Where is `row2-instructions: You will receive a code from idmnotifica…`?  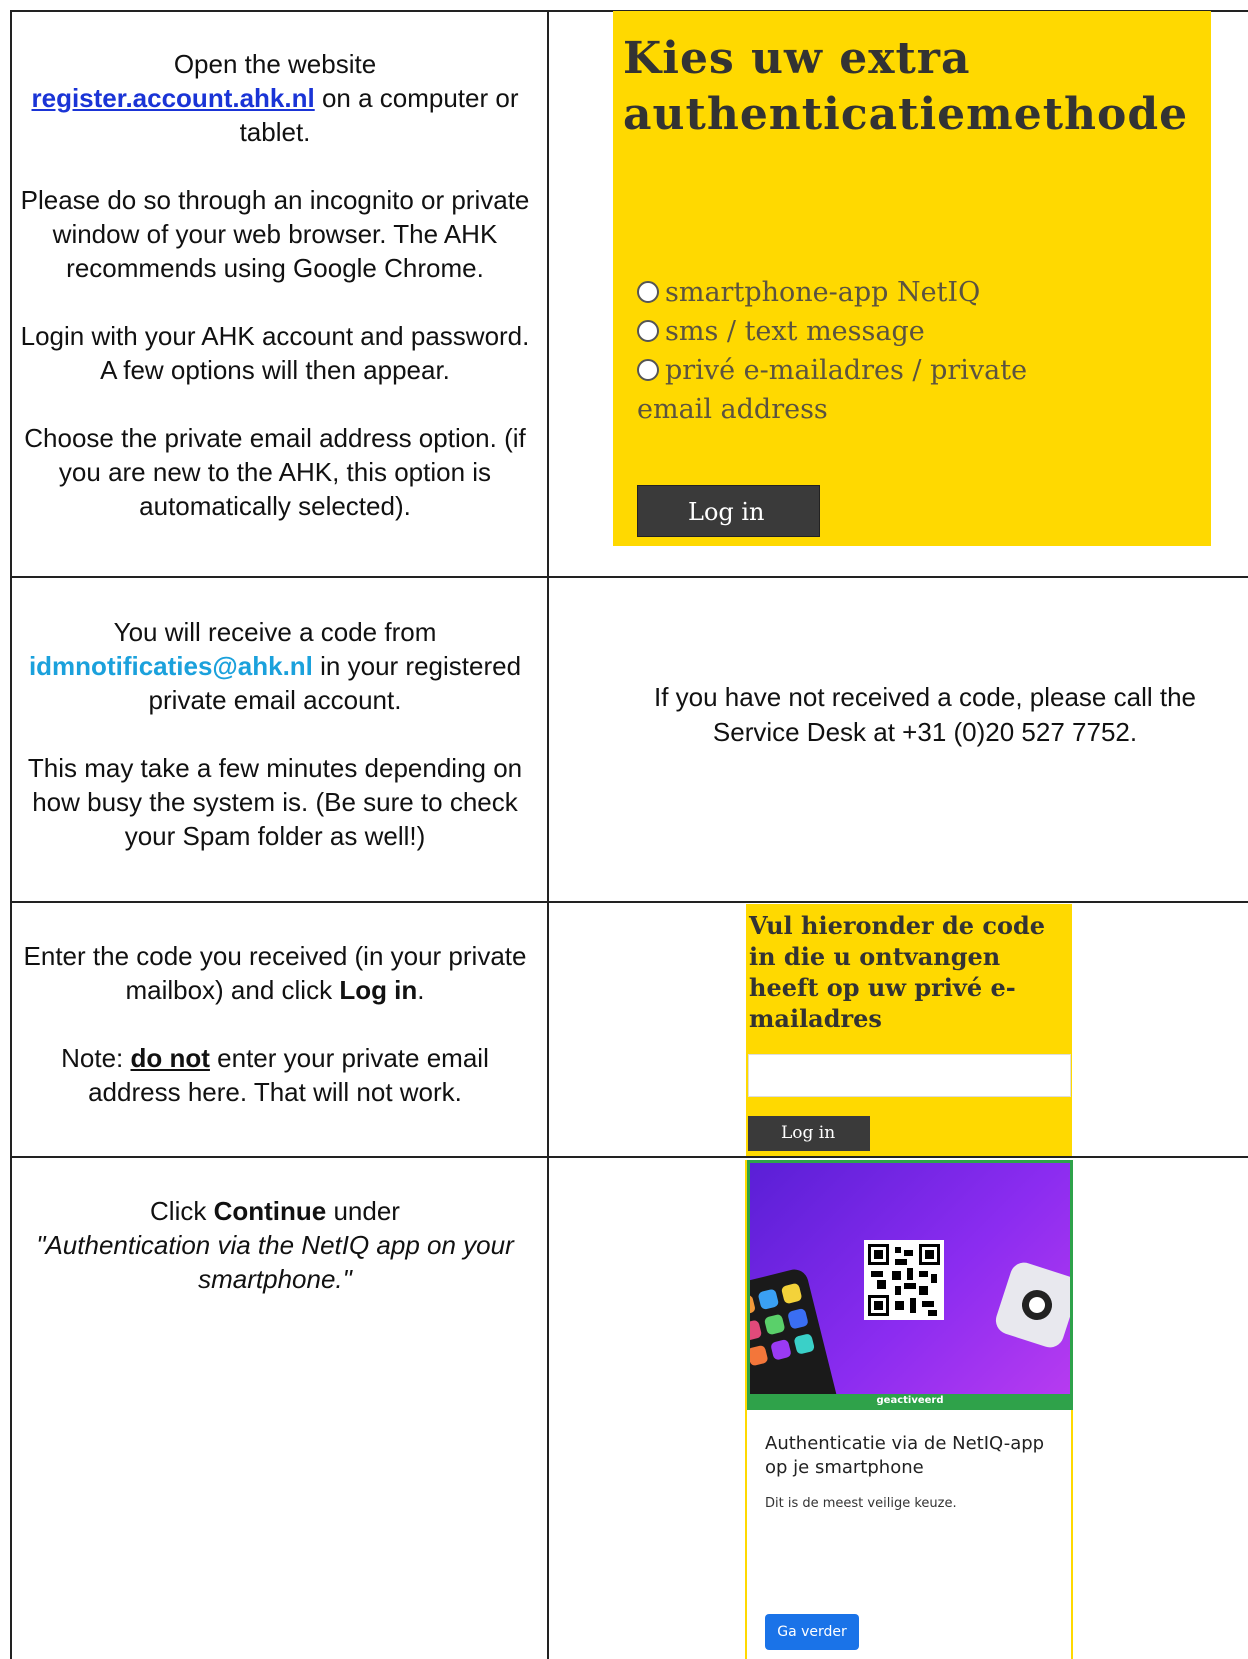
row2-instructions: You will receive a code from idmnotifica… is located at coordinates (275, 734).